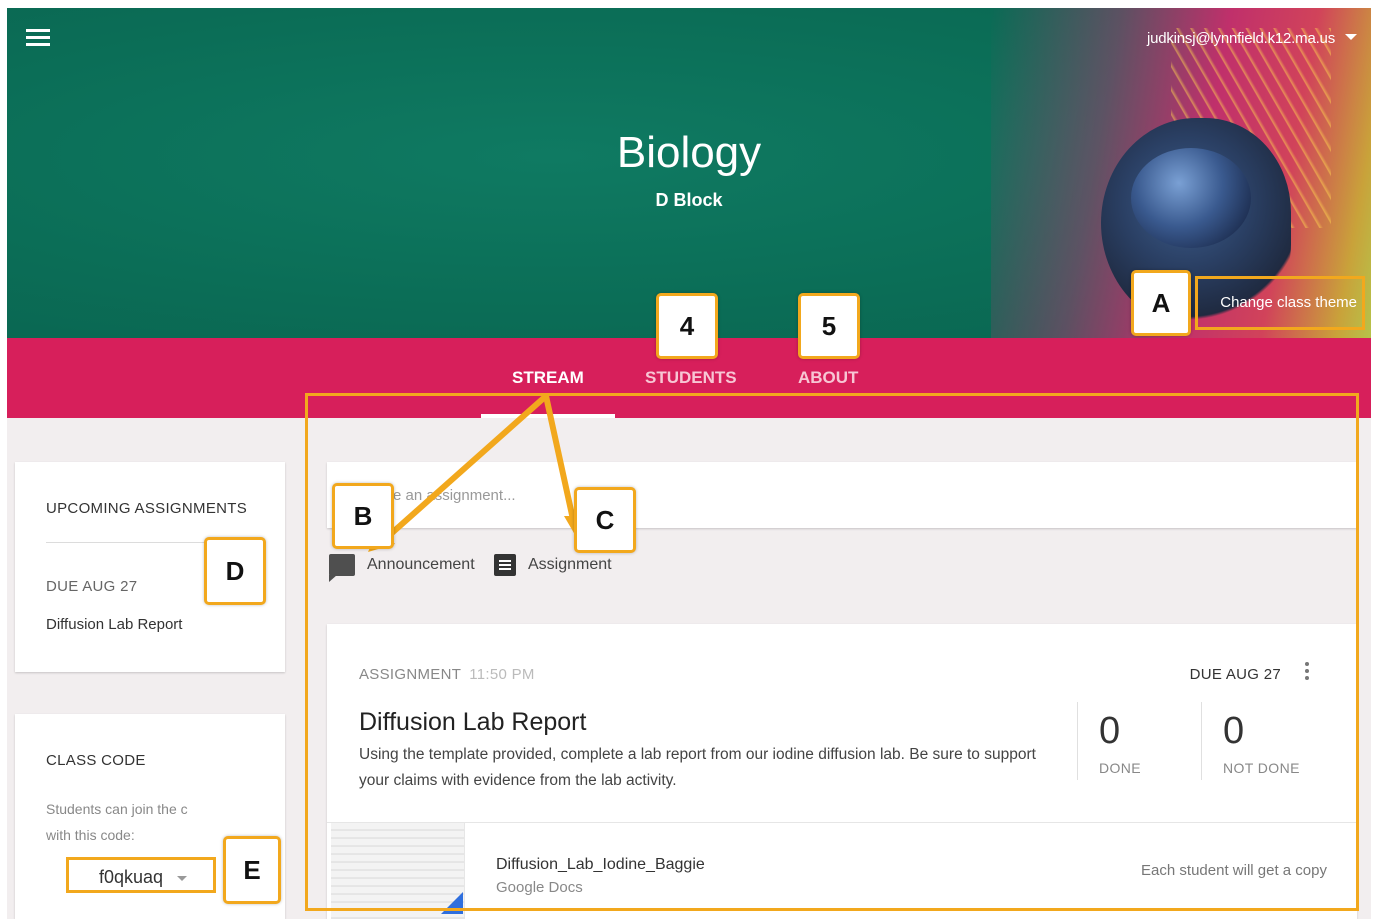  Describe the element at coordinates (1161, 303) in the screenshot. I see `callout-a: A` at that location.